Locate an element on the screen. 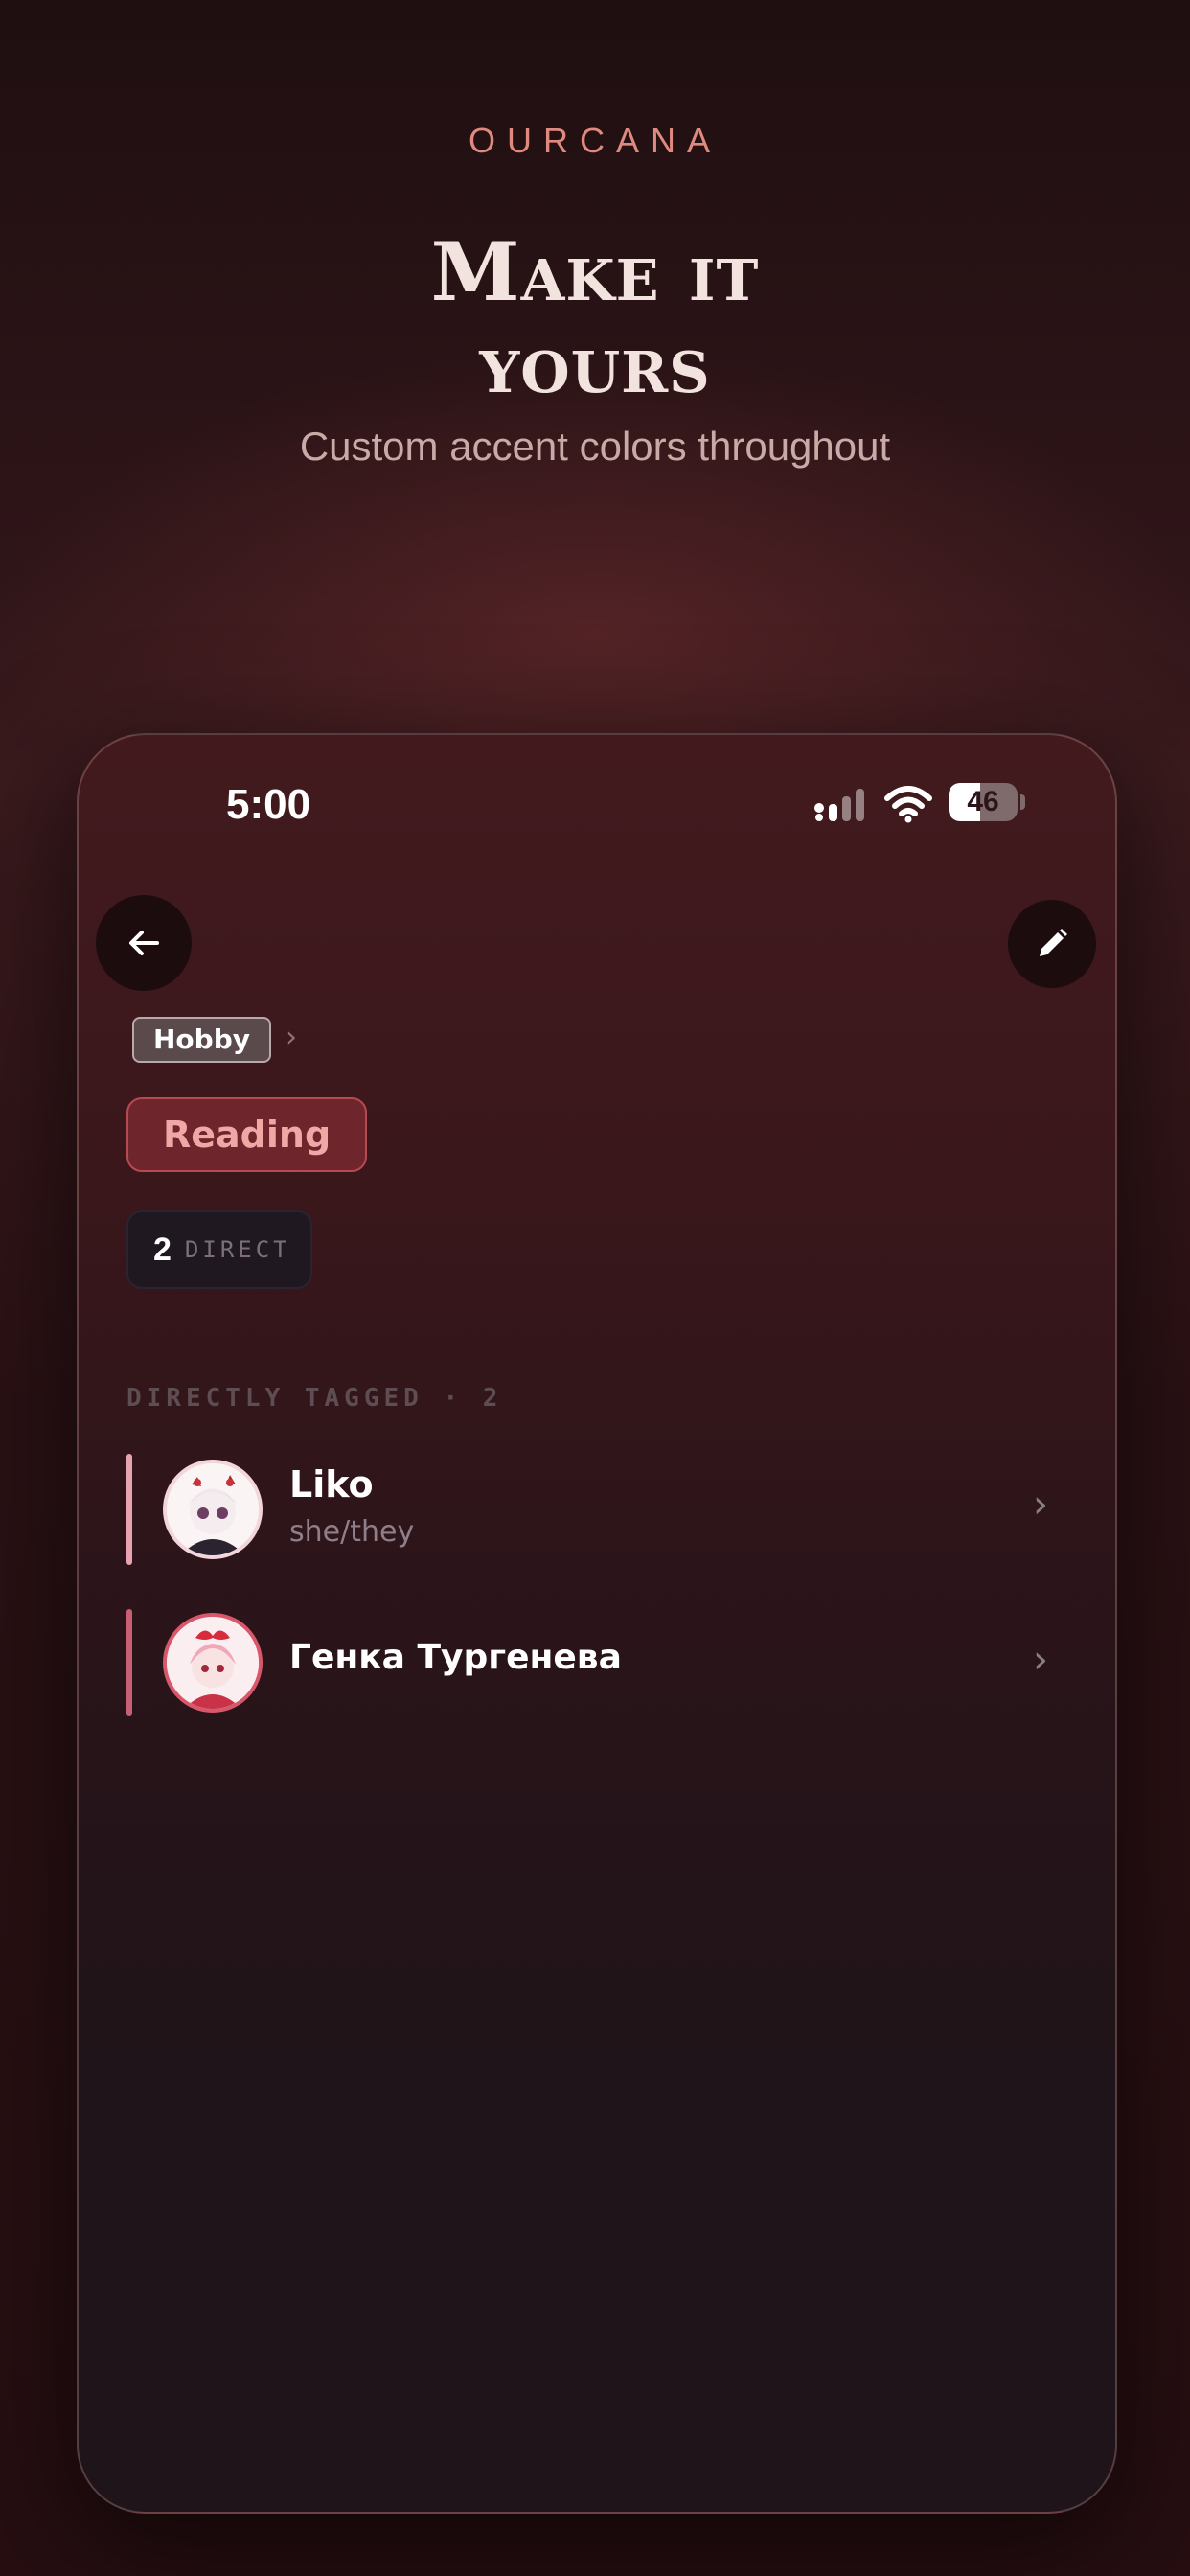 Image resolution: width=1190 pixels, height=2576 pixels. back-button is located at coordinates (144, 943).